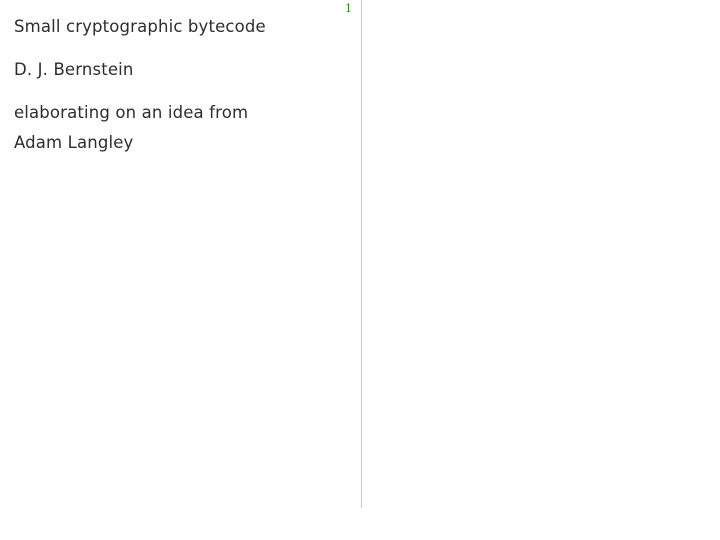 This screenshot has height=540, width=720. What do you see at coordinates (74, 69) in the screenshot?
I see `slide-author: D. J. Bernstein` at bounding box center [74, 69].